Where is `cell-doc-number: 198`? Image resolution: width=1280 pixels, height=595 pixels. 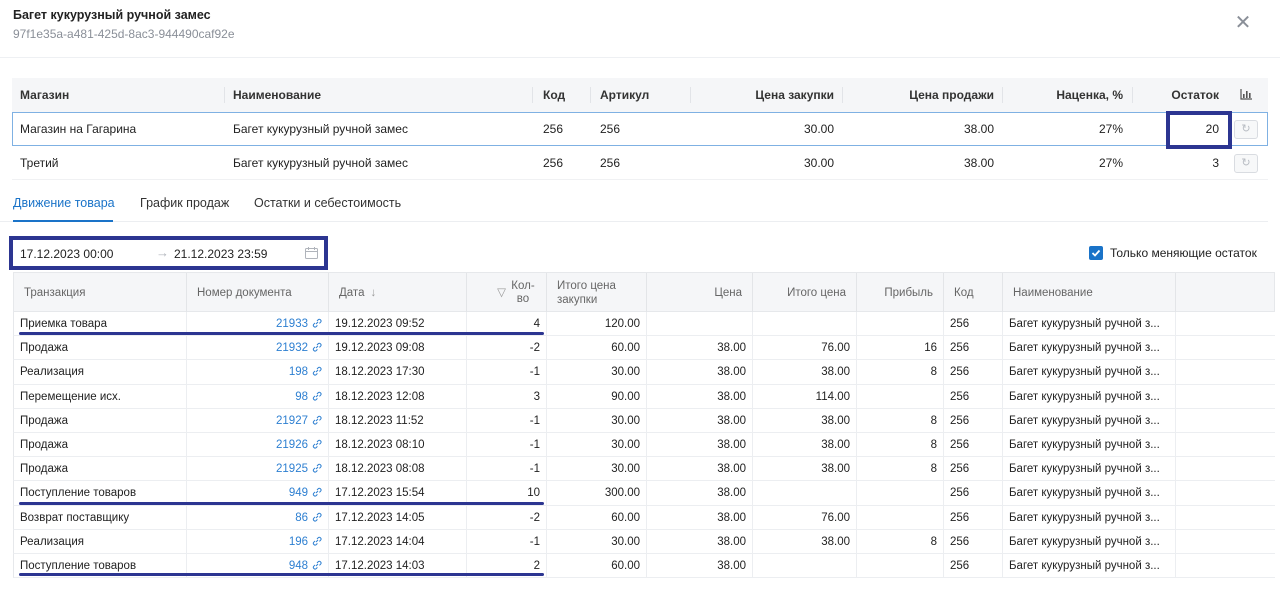
cell-doc-number: 198 is located at coordinates (258, 372).